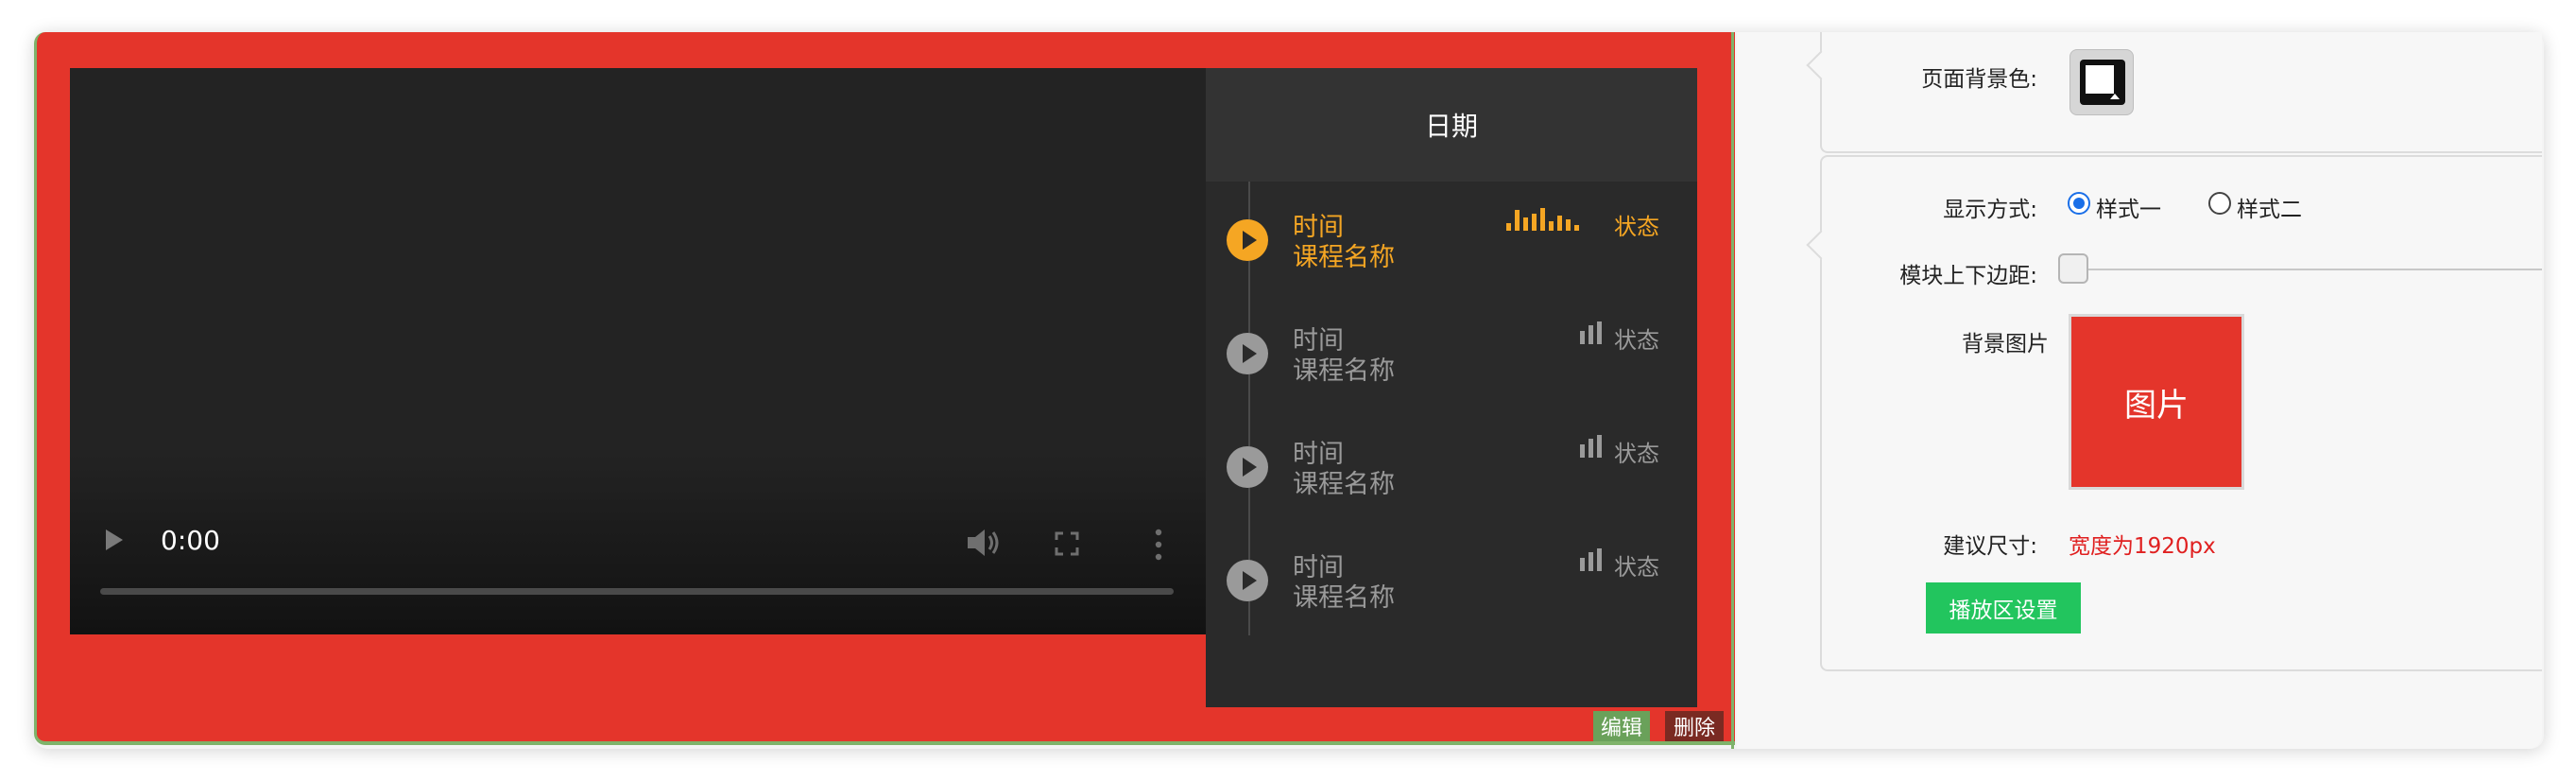  I want to click on equalizer-icon, so click(1542, 219).